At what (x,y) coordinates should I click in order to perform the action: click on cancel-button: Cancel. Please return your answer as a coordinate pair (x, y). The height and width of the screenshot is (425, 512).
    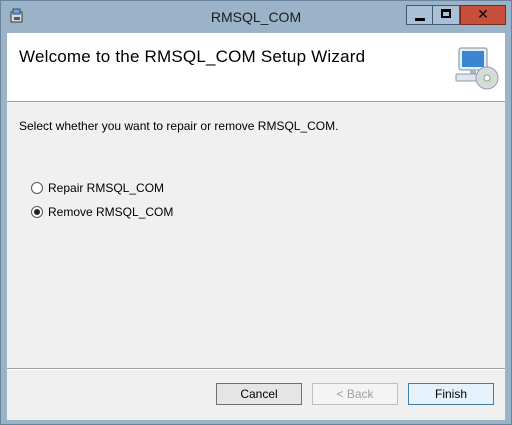
    Looking at the image, I should click on (259, 394).